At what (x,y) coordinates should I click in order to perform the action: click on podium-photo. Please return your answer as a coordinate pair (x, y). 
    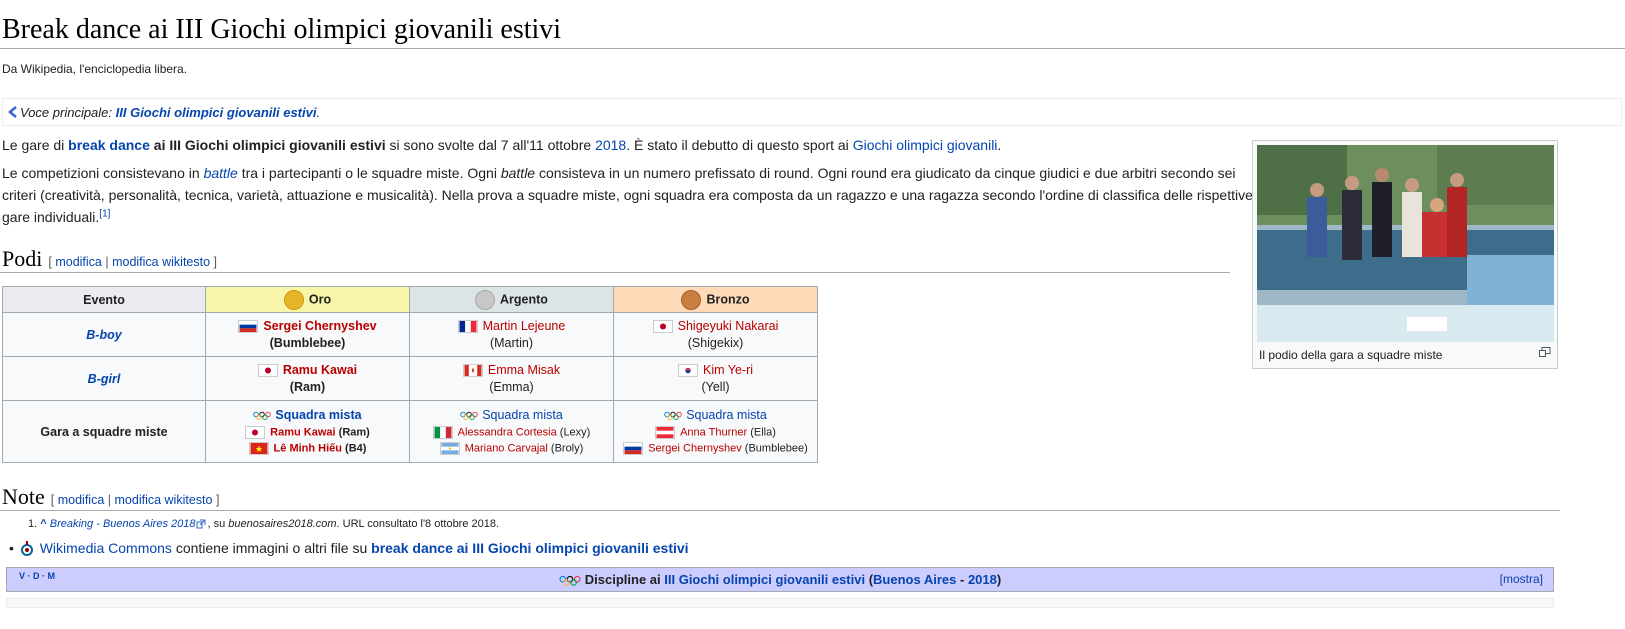
    Looking at the image, I should click on (1405, 243).